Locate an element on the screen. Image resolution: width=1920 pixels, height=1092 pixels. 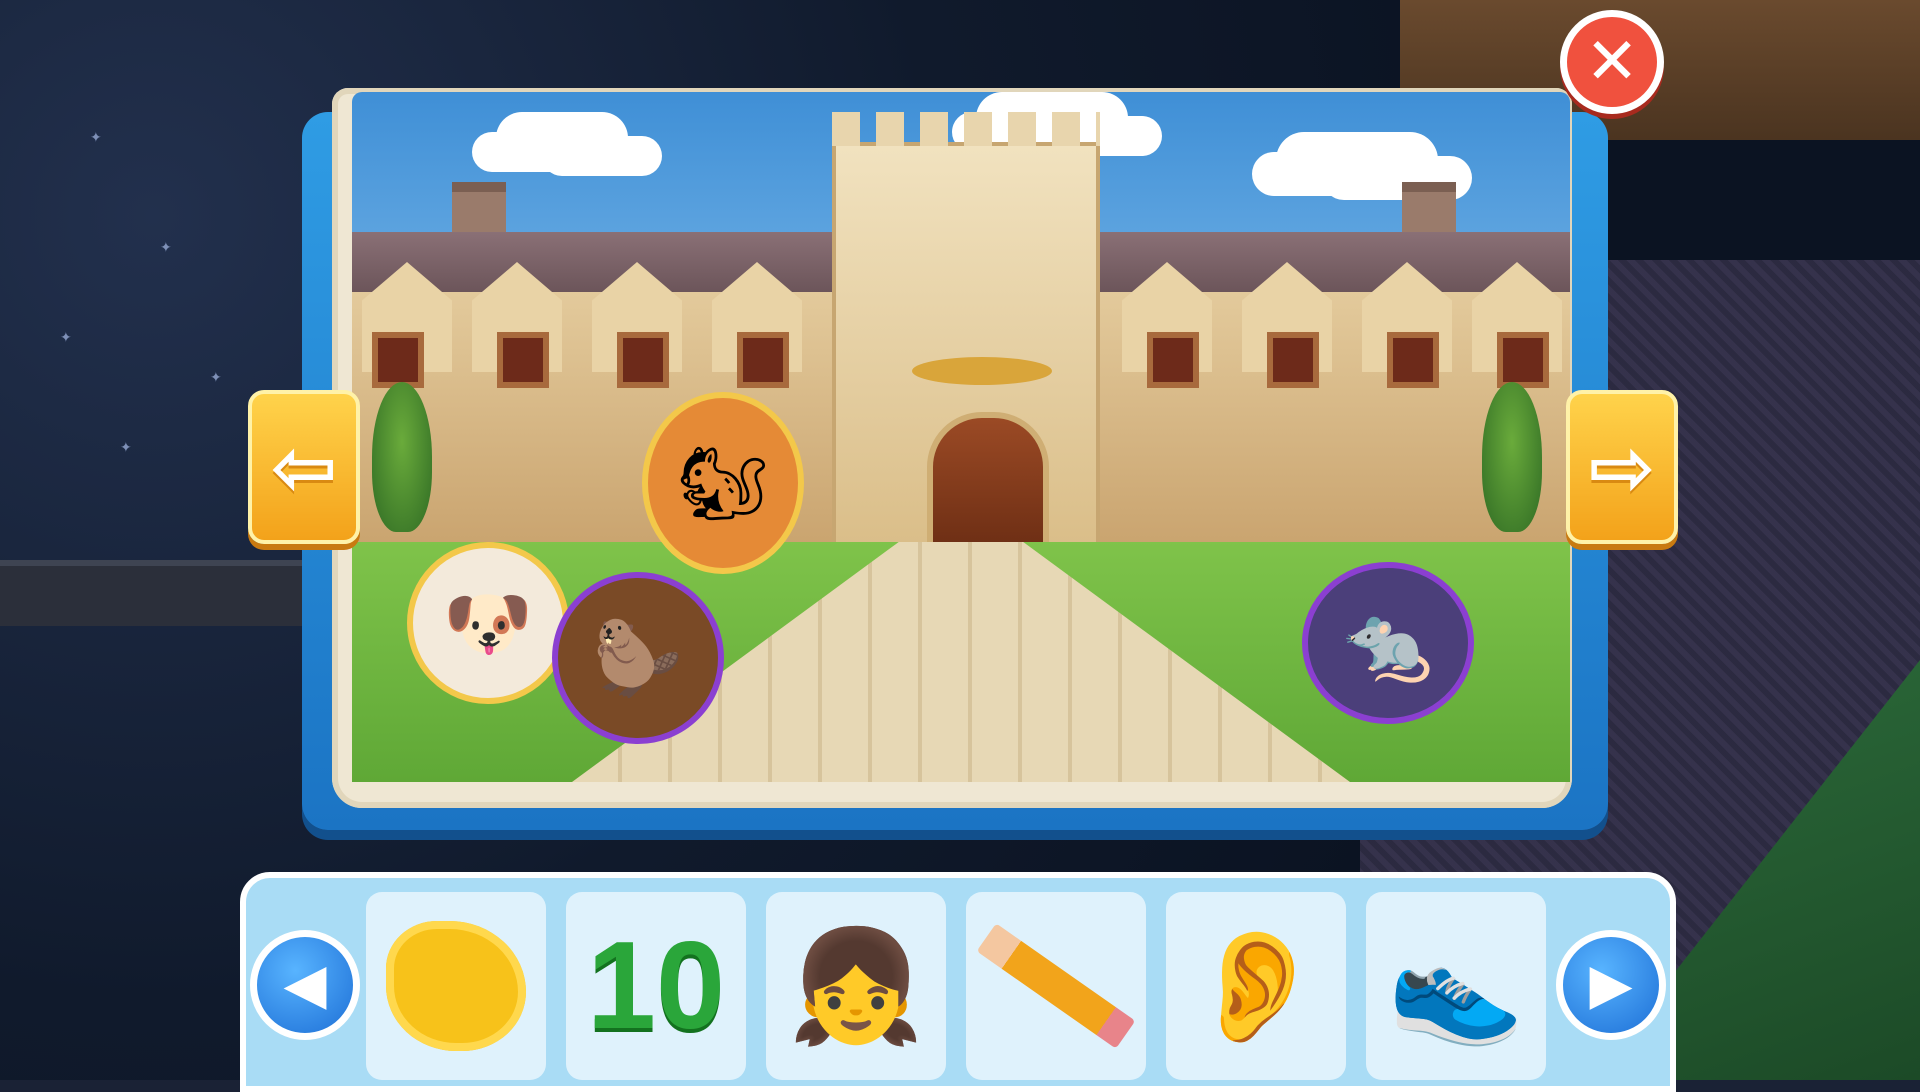
doll-icon: 👧 is located at coordinates (856, 986).